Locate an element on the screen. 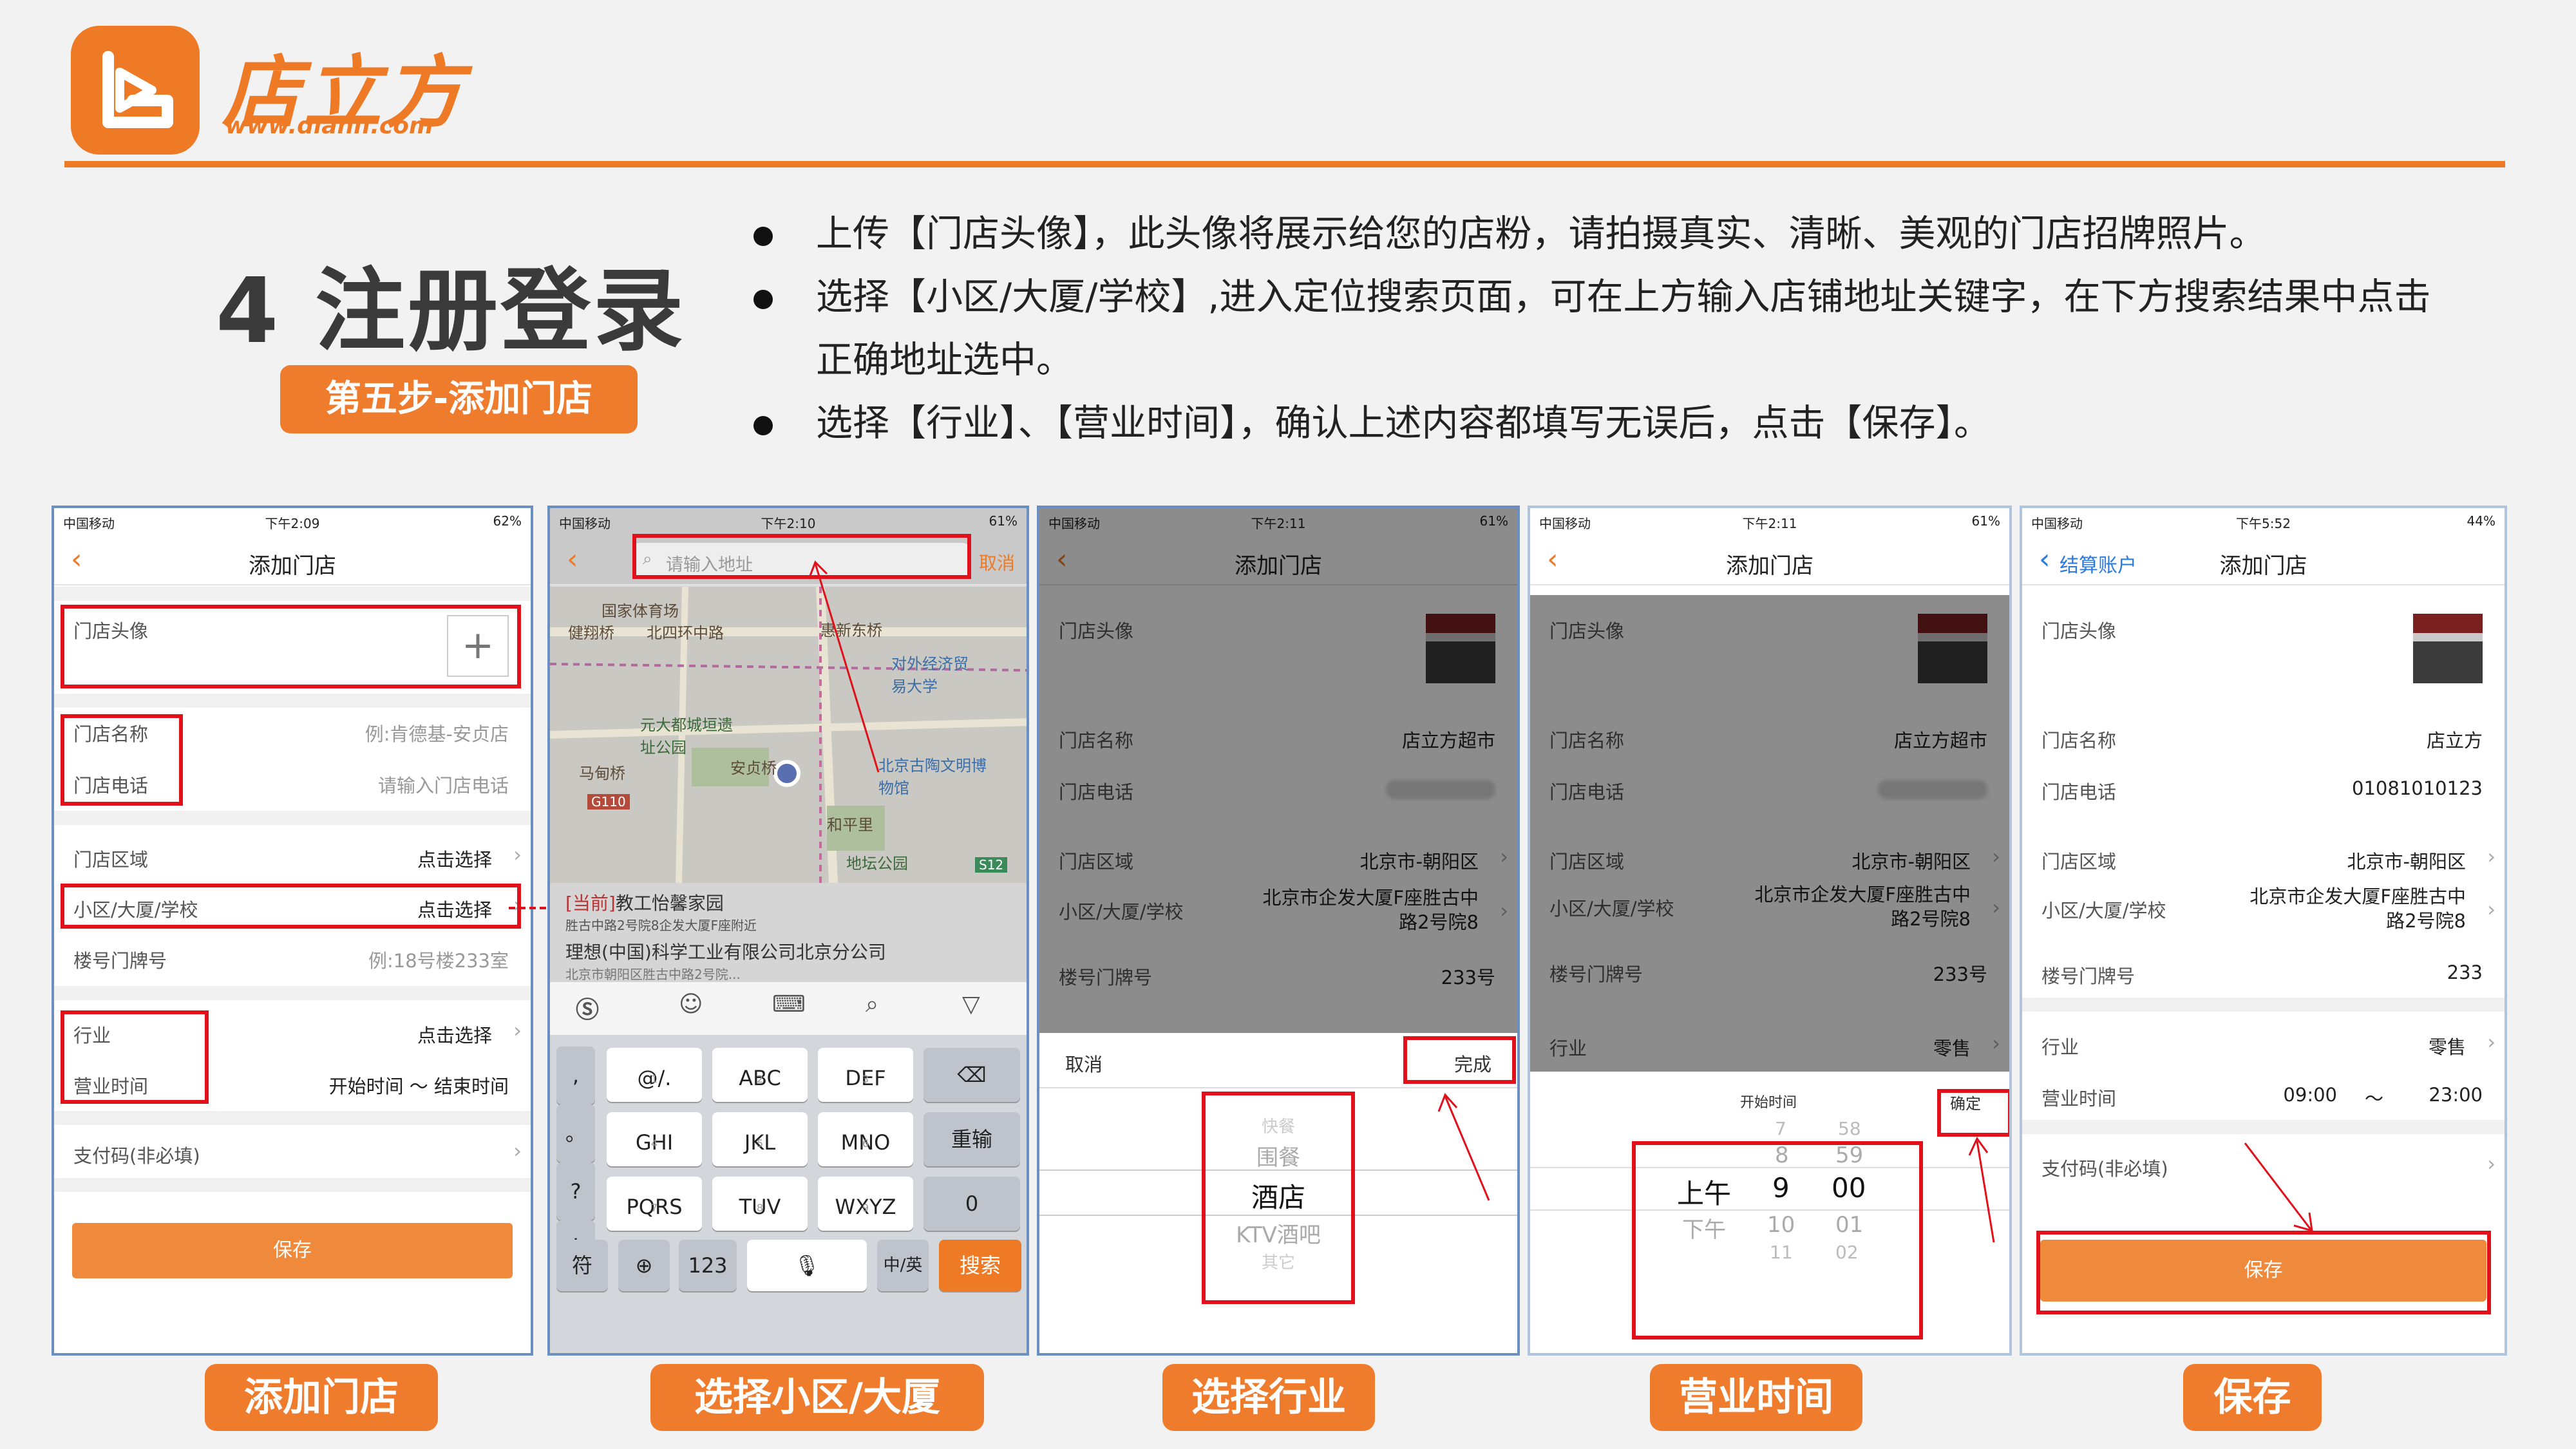 This screenshot has height=1449, width=2576. key-3: 3 DEF is located at coordinates (866, 1075).